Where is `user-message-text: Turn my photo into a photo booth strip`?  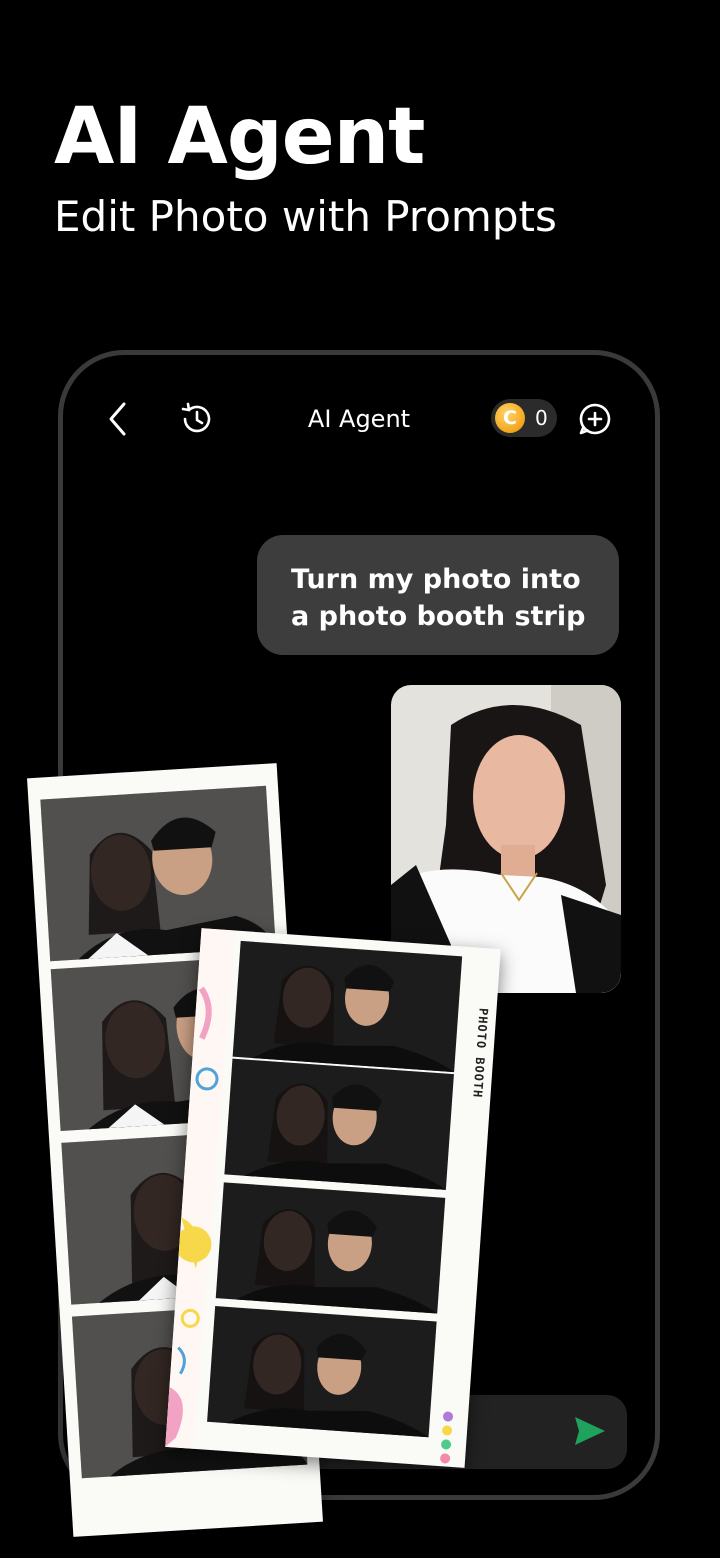 user-message-text: Turn my photo into a photo booth strip is located at coordinates (438, 598).